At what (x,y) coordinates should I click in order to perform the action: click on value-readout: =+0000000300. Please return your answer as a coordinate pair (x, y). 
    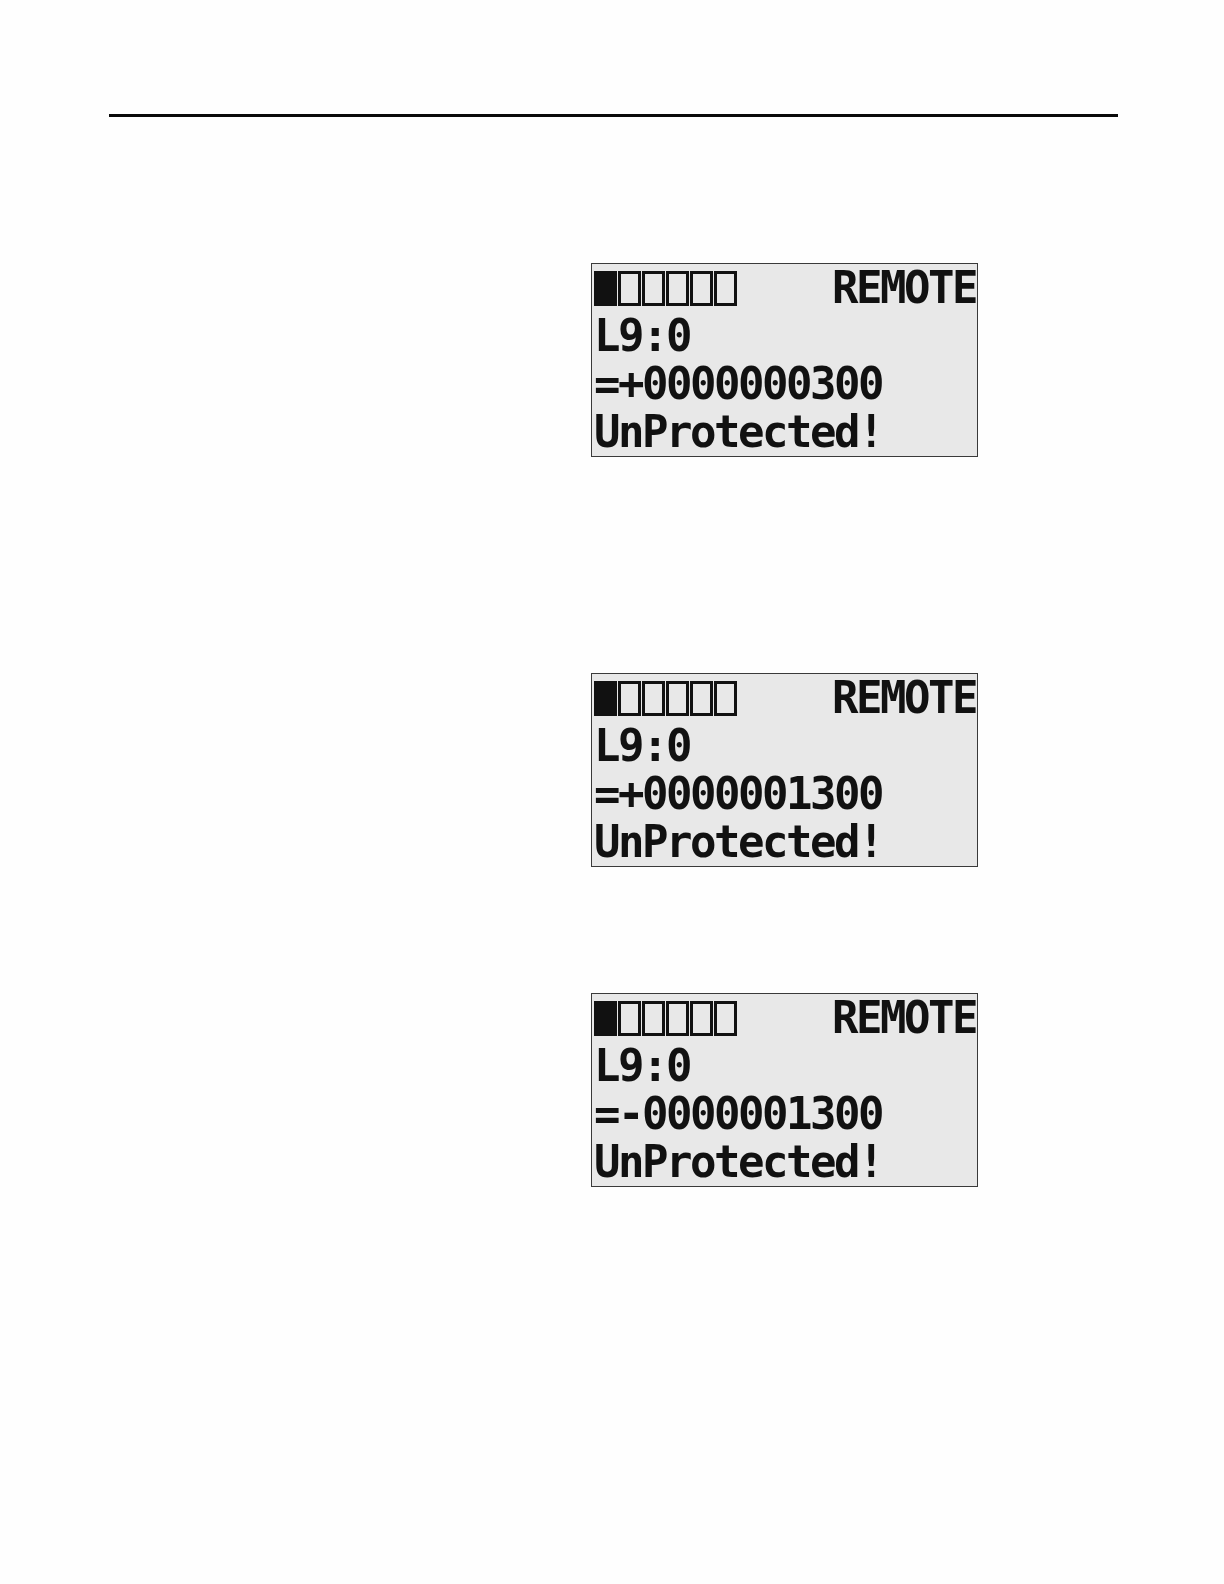
    Looking at the image, I should click on (738, 384).